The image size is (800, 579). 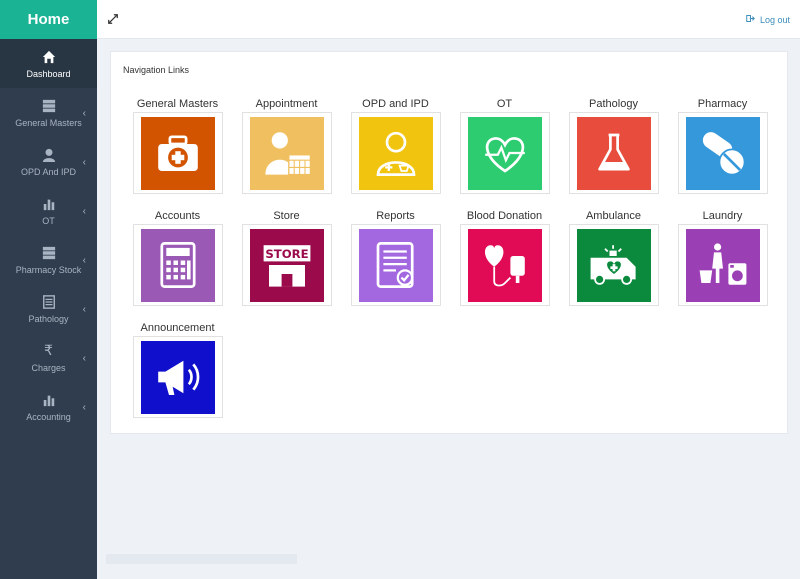 I want to click on logout-label: Log out, so click(x=774, y=19).